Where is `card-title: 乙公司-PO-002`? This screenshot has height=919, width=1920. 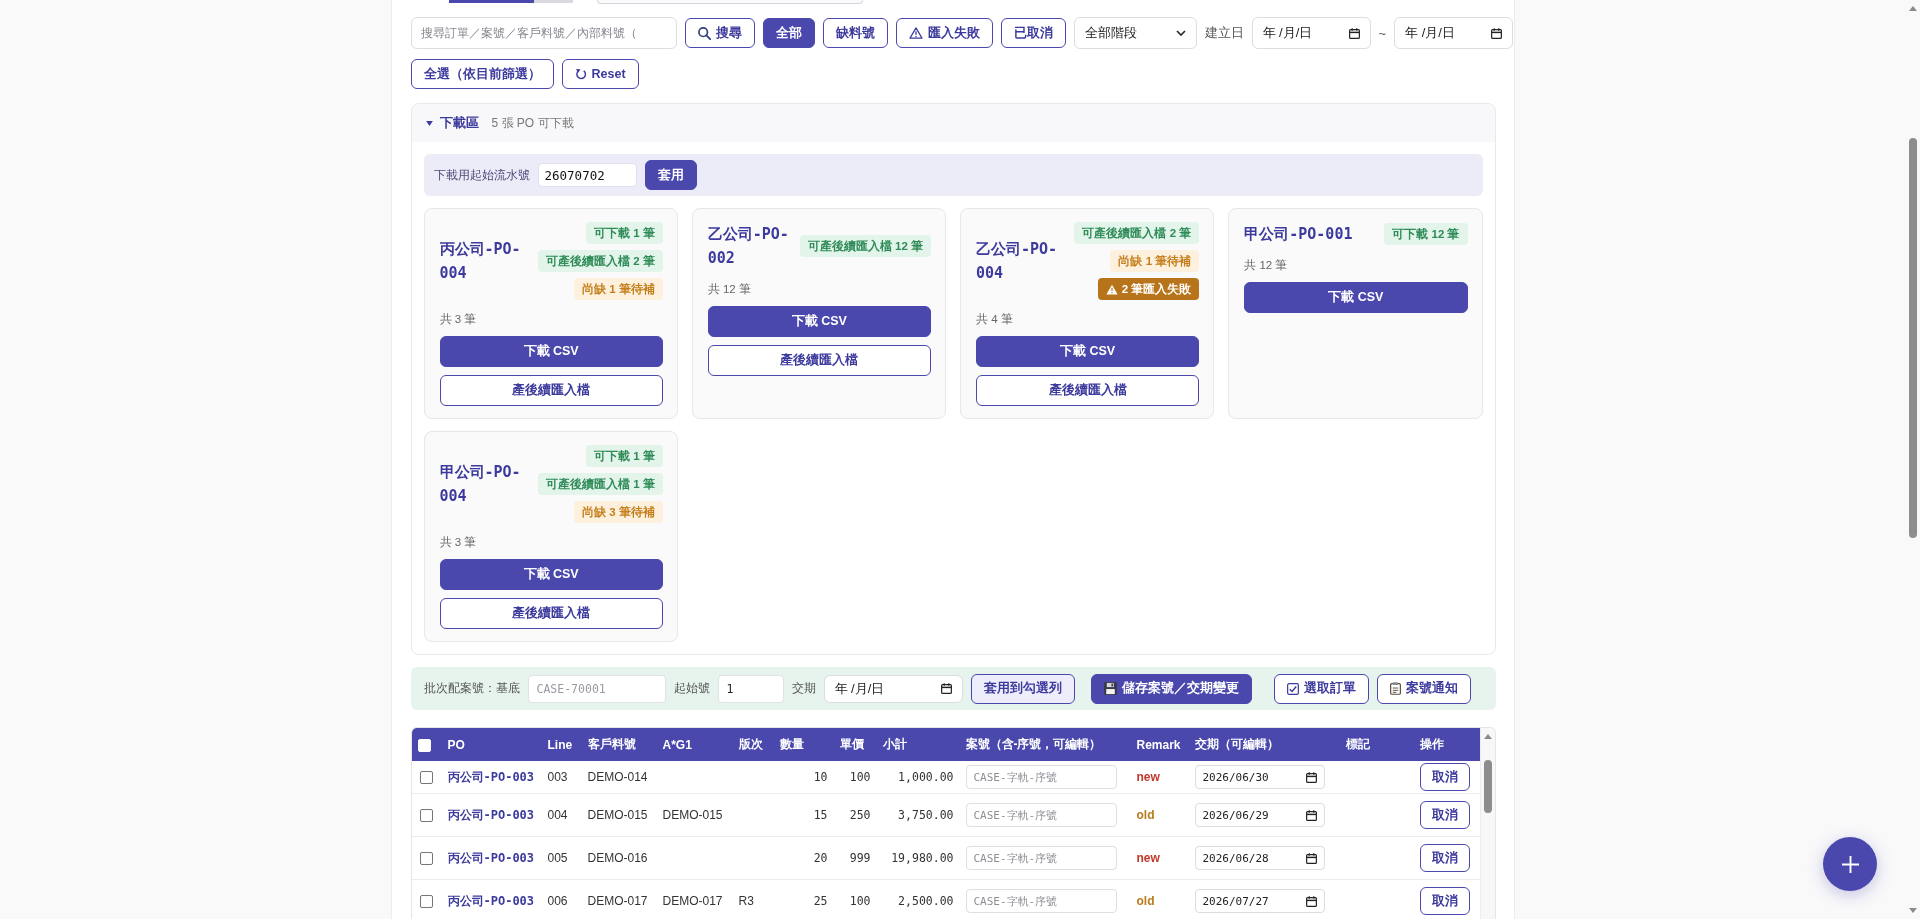 card-title: 乙公司-PO-002 is located at coordinates (748, 246).